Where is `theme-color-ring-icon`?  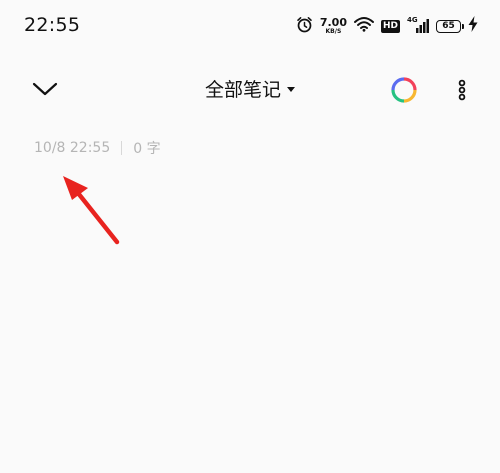 theme-color-ring-icon is located at coordinates (404, 90).